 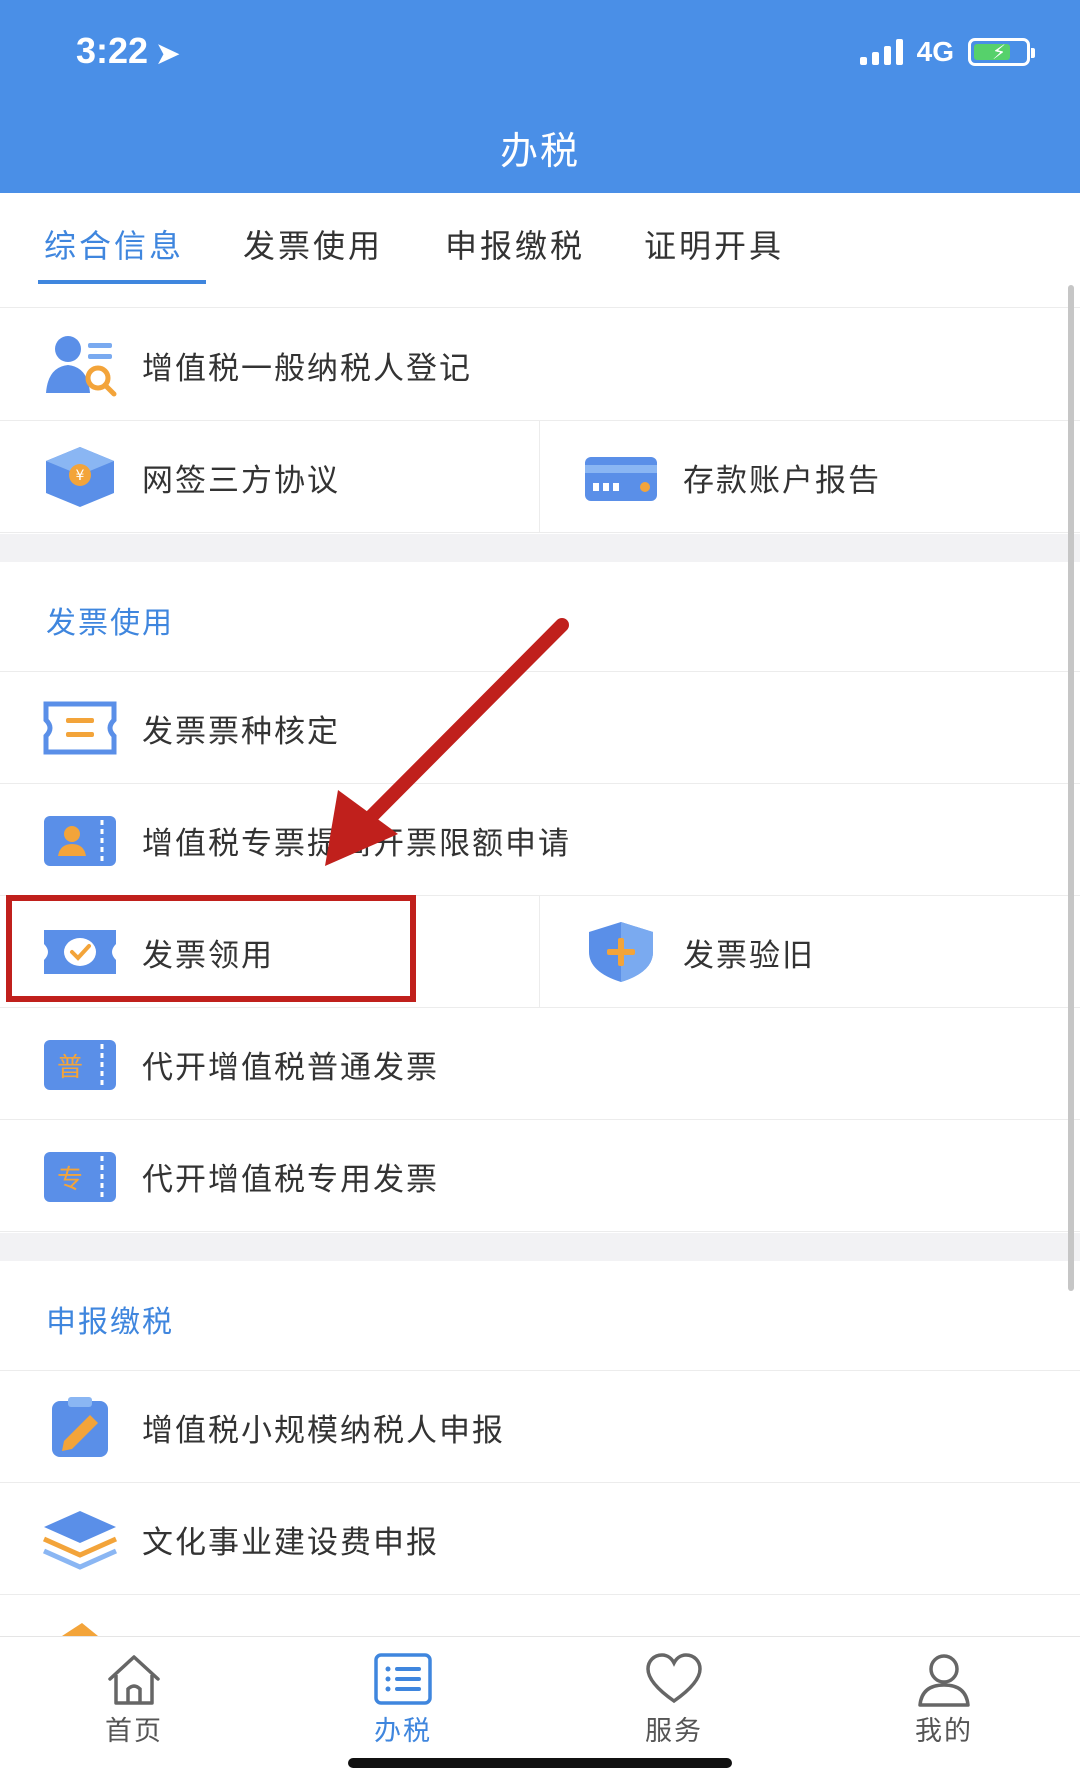 What do you see at coordinates (540, 1064) in the screenshot?
I see `menu-item-agent-vat-ordinary-invoice: 普 代开增值税普通发票` at bounding box center [540, 1064].